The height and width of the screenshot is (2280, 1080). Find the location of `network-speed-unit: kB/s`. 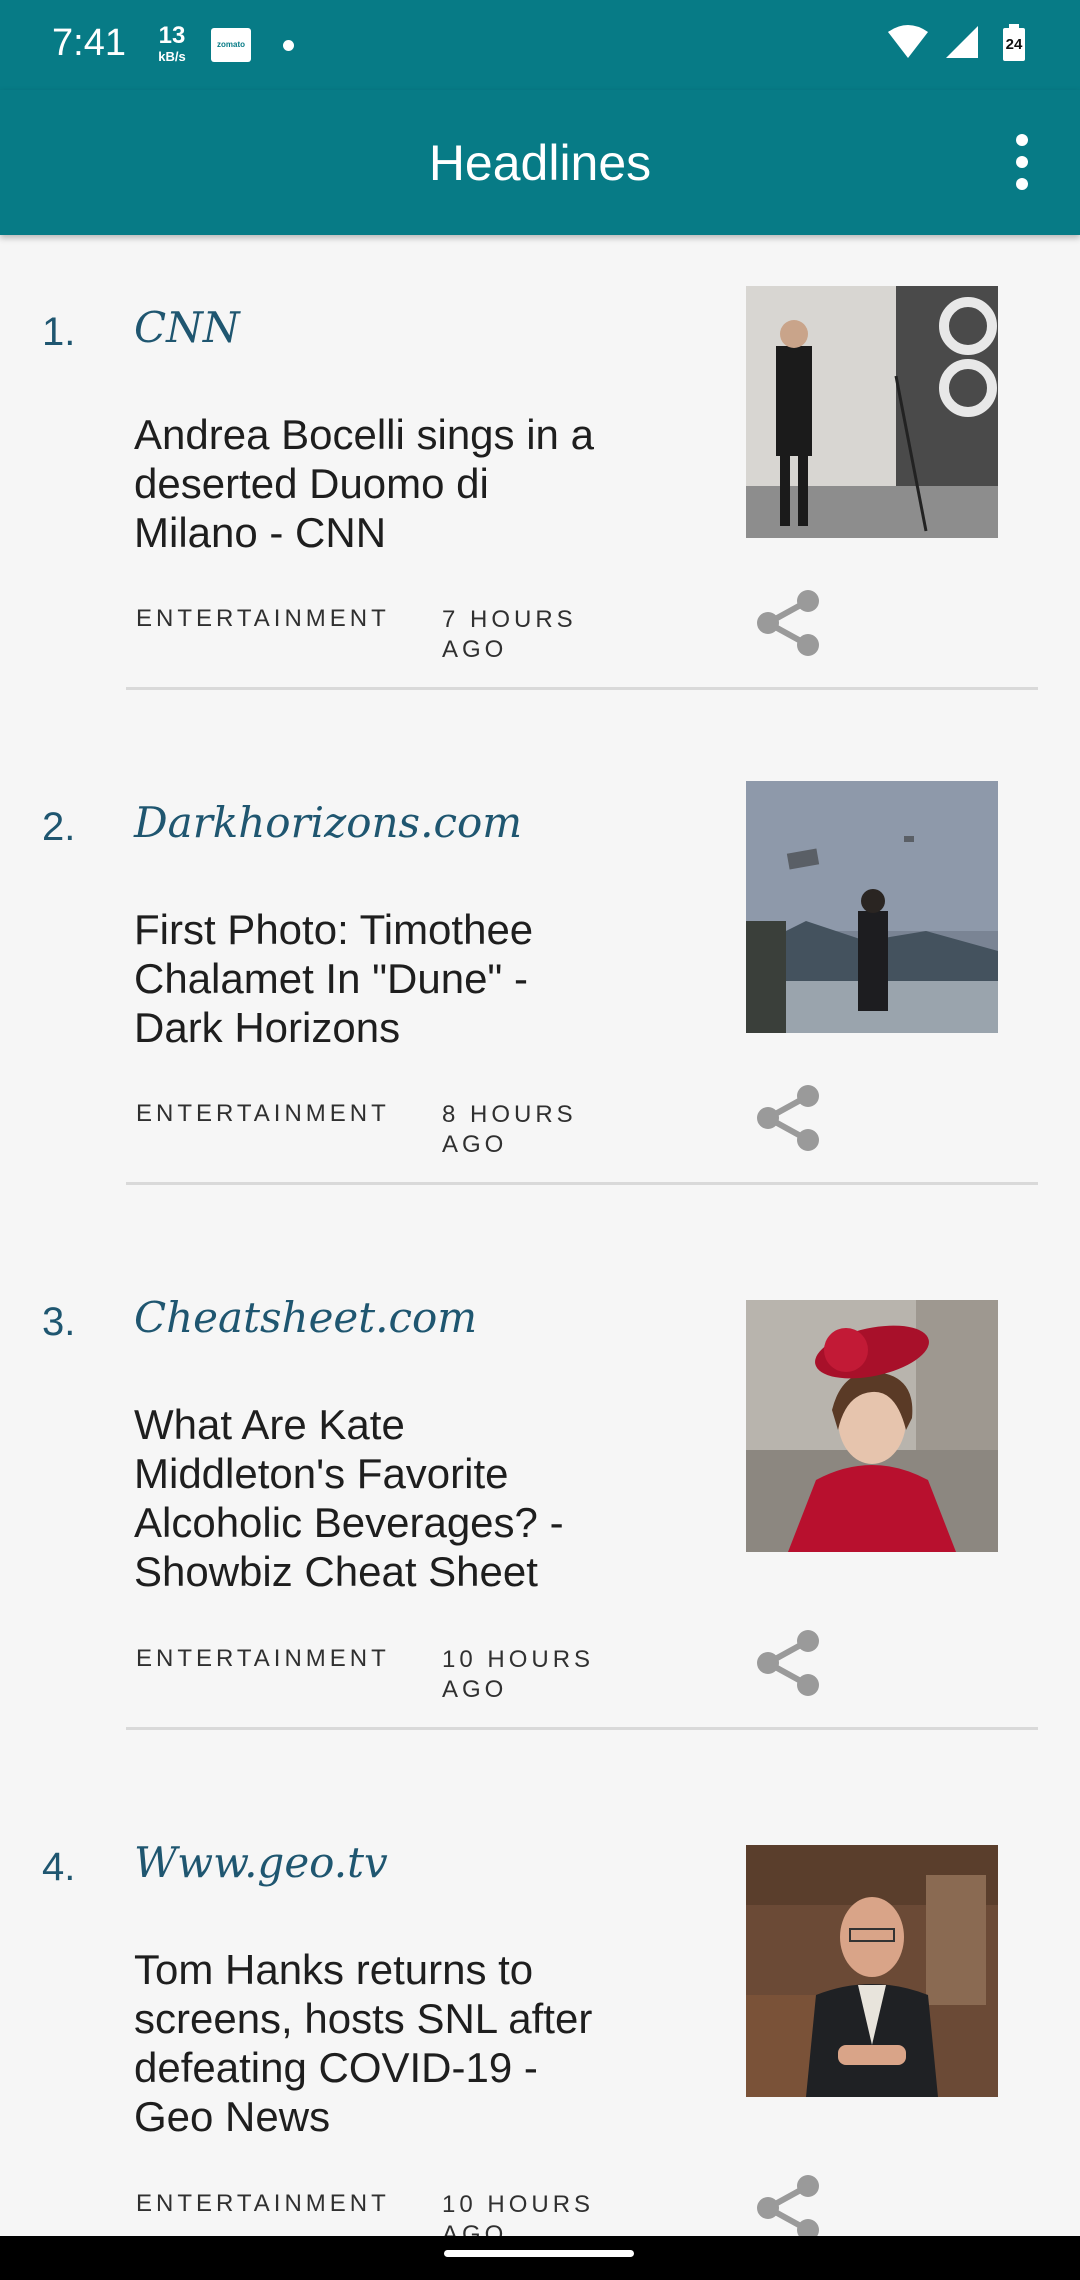

network-speed-unit: kB/s is located at coordinates (172, 56).